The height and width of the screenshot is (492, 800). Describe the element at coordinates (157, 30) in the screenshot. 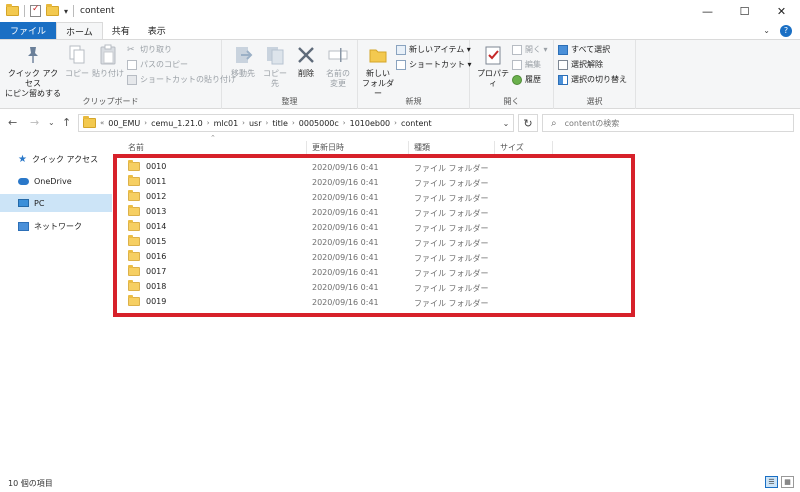

I see `tab-view: 表示` at that location.